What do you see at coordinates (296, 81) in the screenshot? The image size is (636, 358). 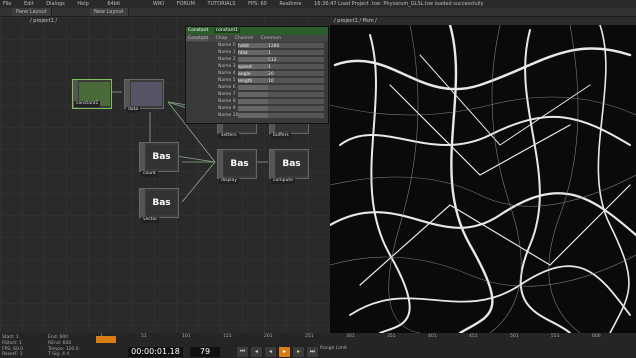 I see `param-value-field: 10` at bounding box center [296, 81].